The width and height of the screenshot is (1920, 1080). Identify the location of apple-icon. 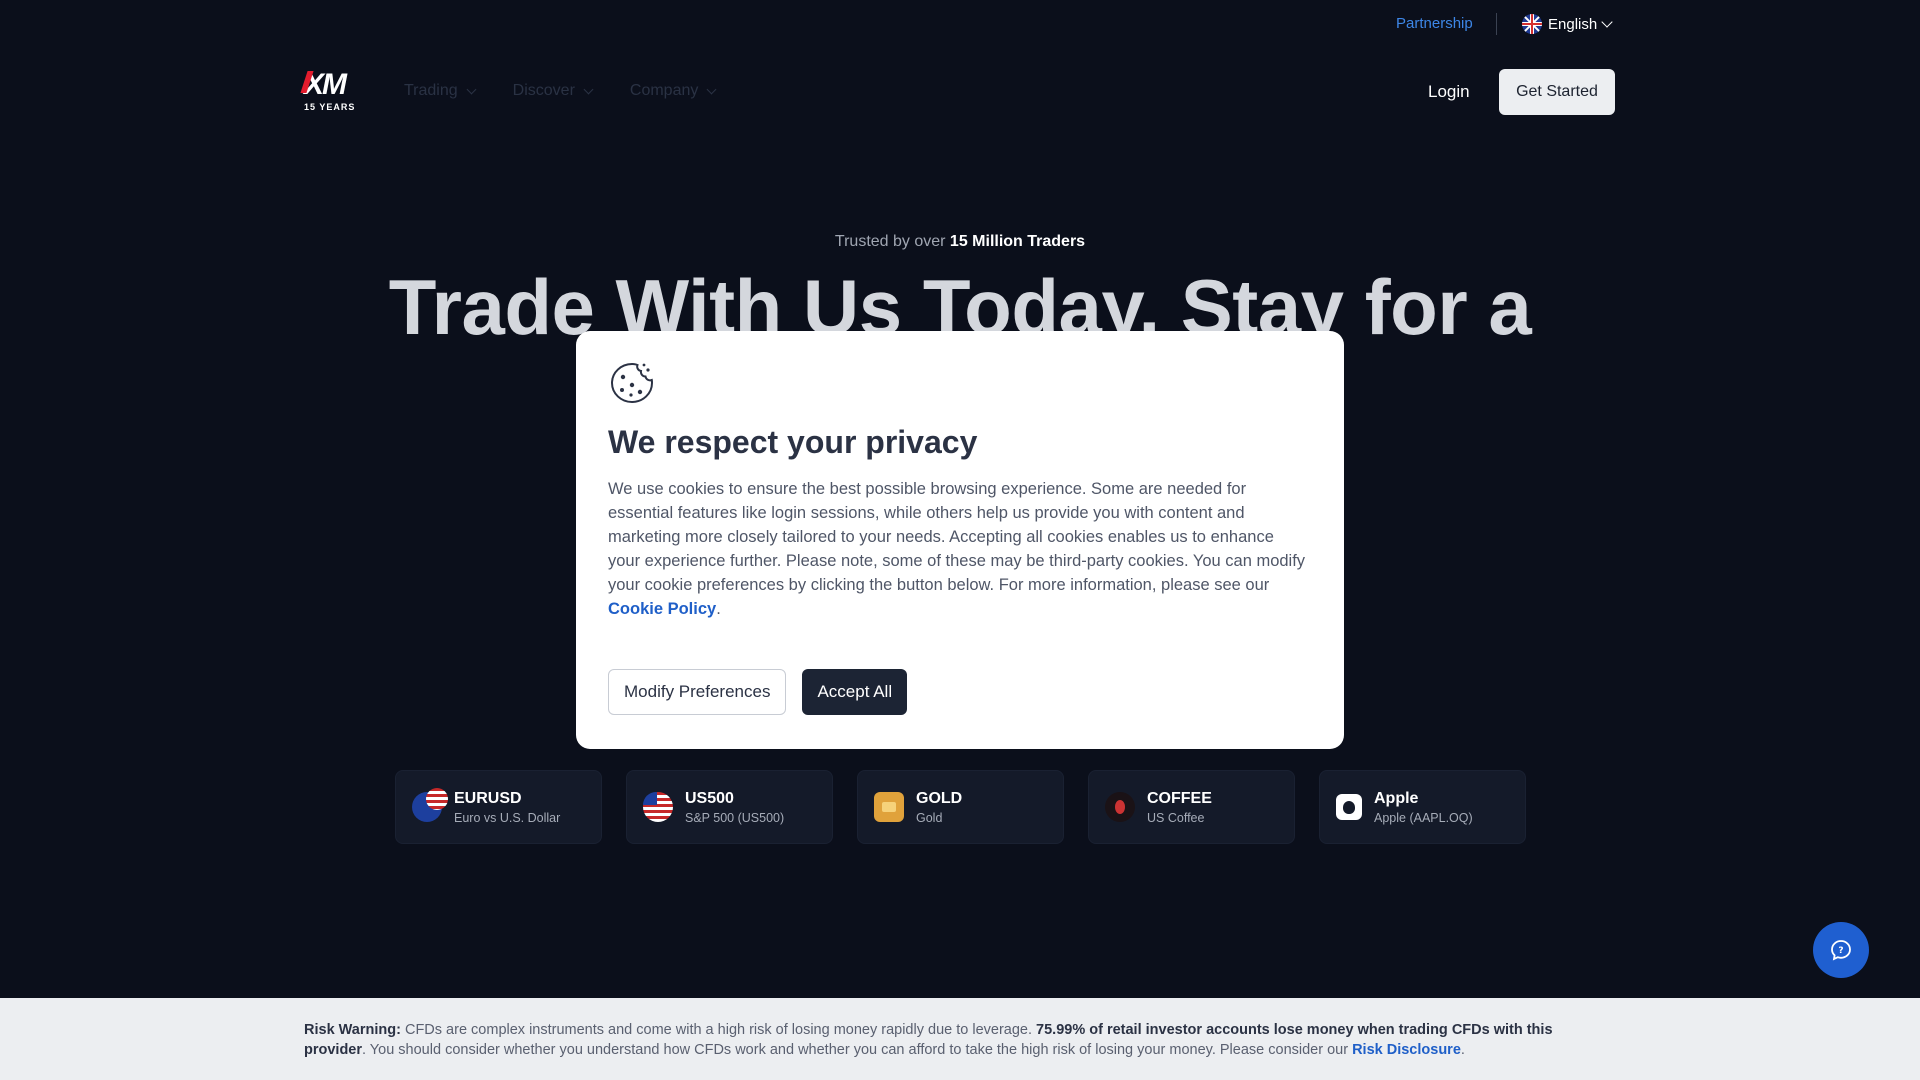
(1349, 807).